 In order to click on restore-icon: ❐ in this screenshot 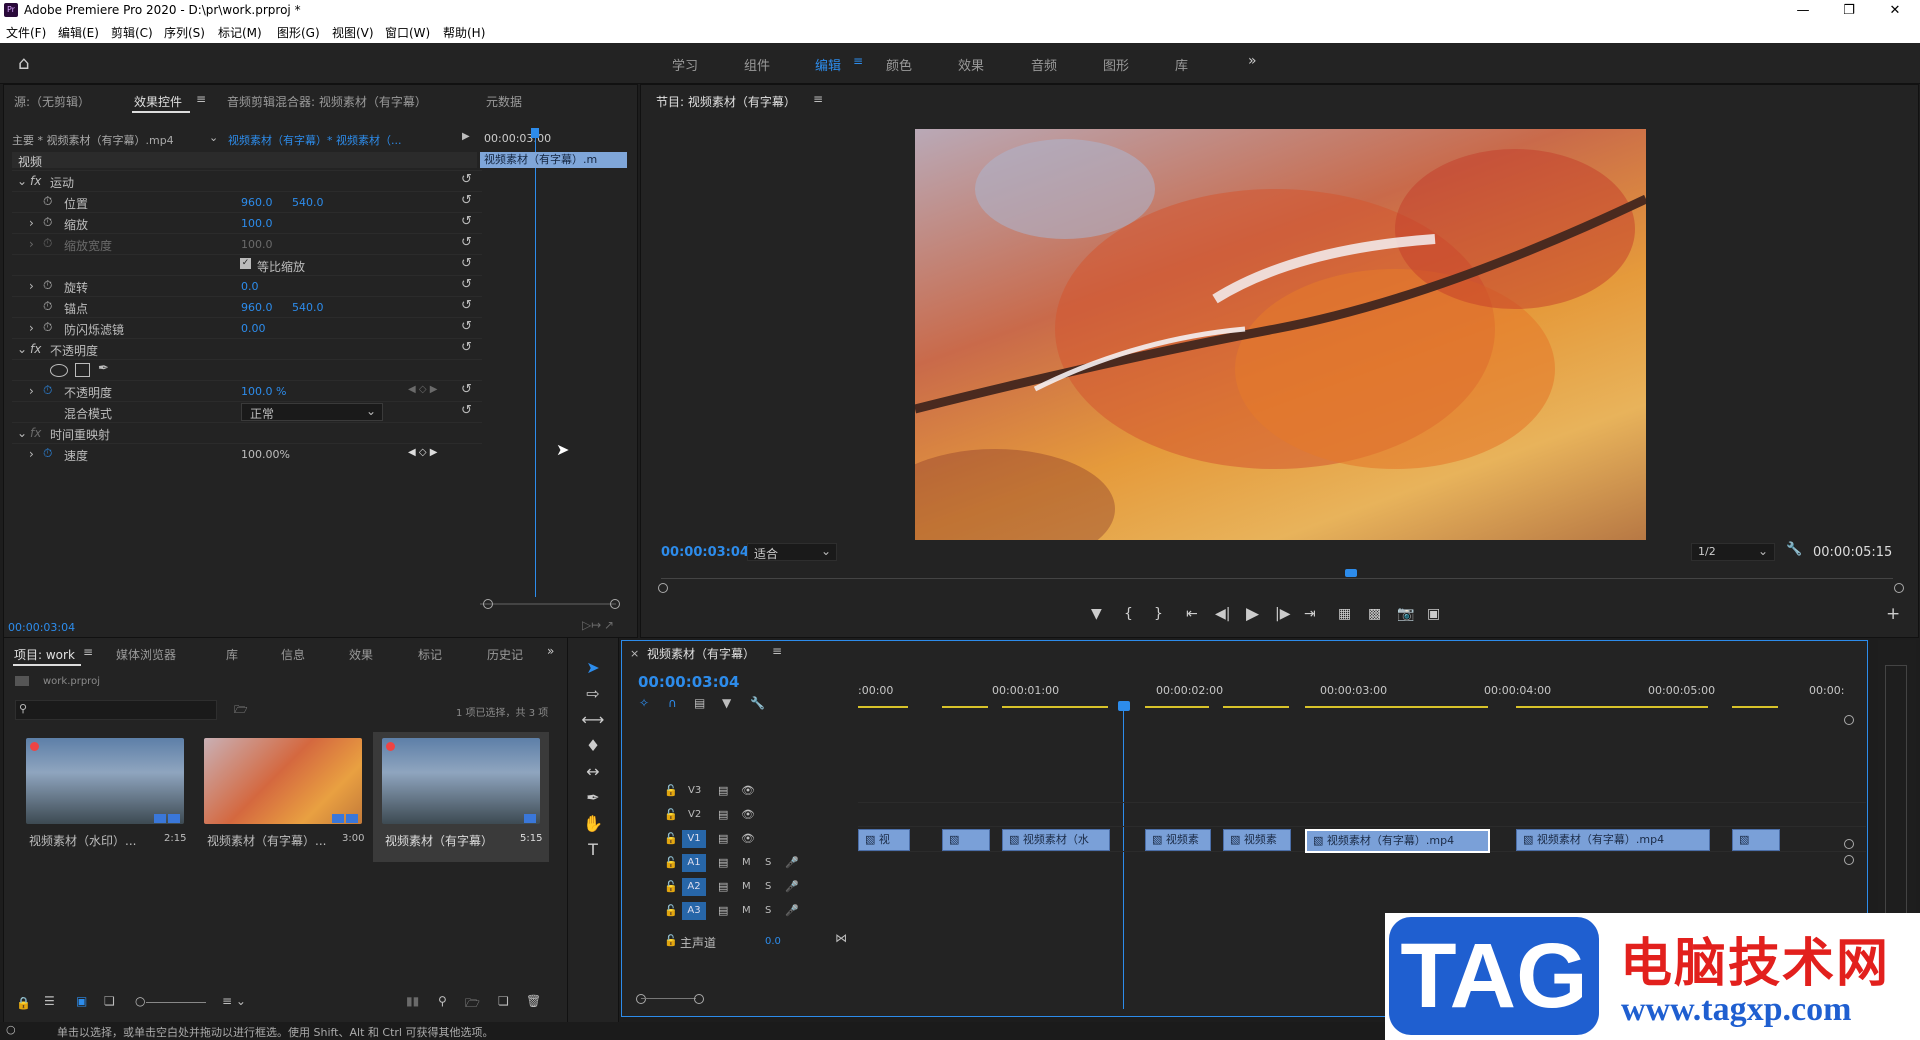, I will do `click(1849, 10)`.